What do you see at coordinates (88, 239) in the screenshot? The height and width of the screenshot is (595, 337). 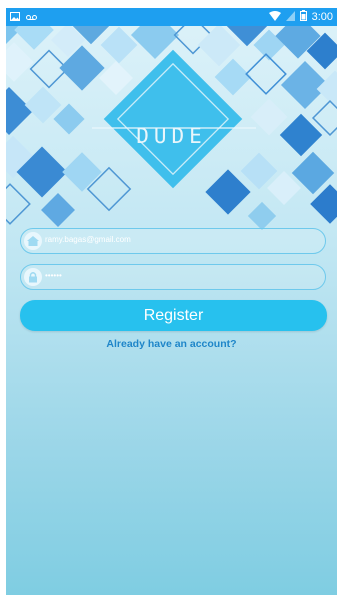 I see `email-value: ramy.bagas@gmail.com` at bounding box center [88, 239].